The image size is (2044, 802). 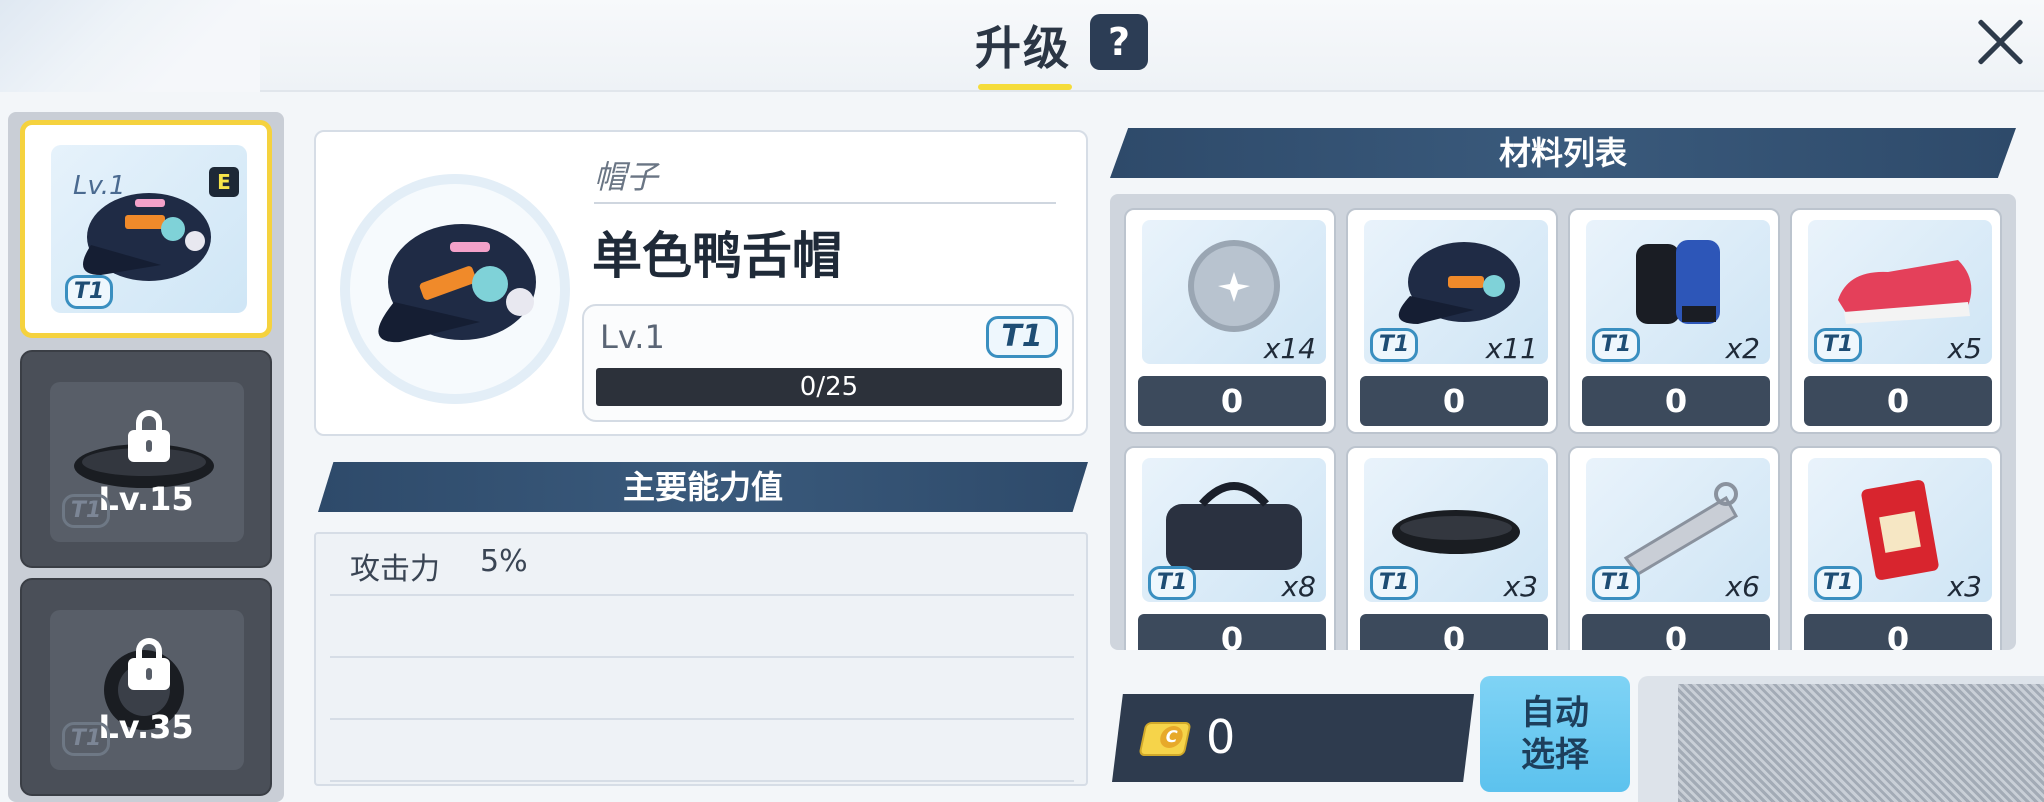 What do you see at coordinates (1221, 737) in the screenshot?
I see `gold-value: 0` at bounding box center [1221, 737].